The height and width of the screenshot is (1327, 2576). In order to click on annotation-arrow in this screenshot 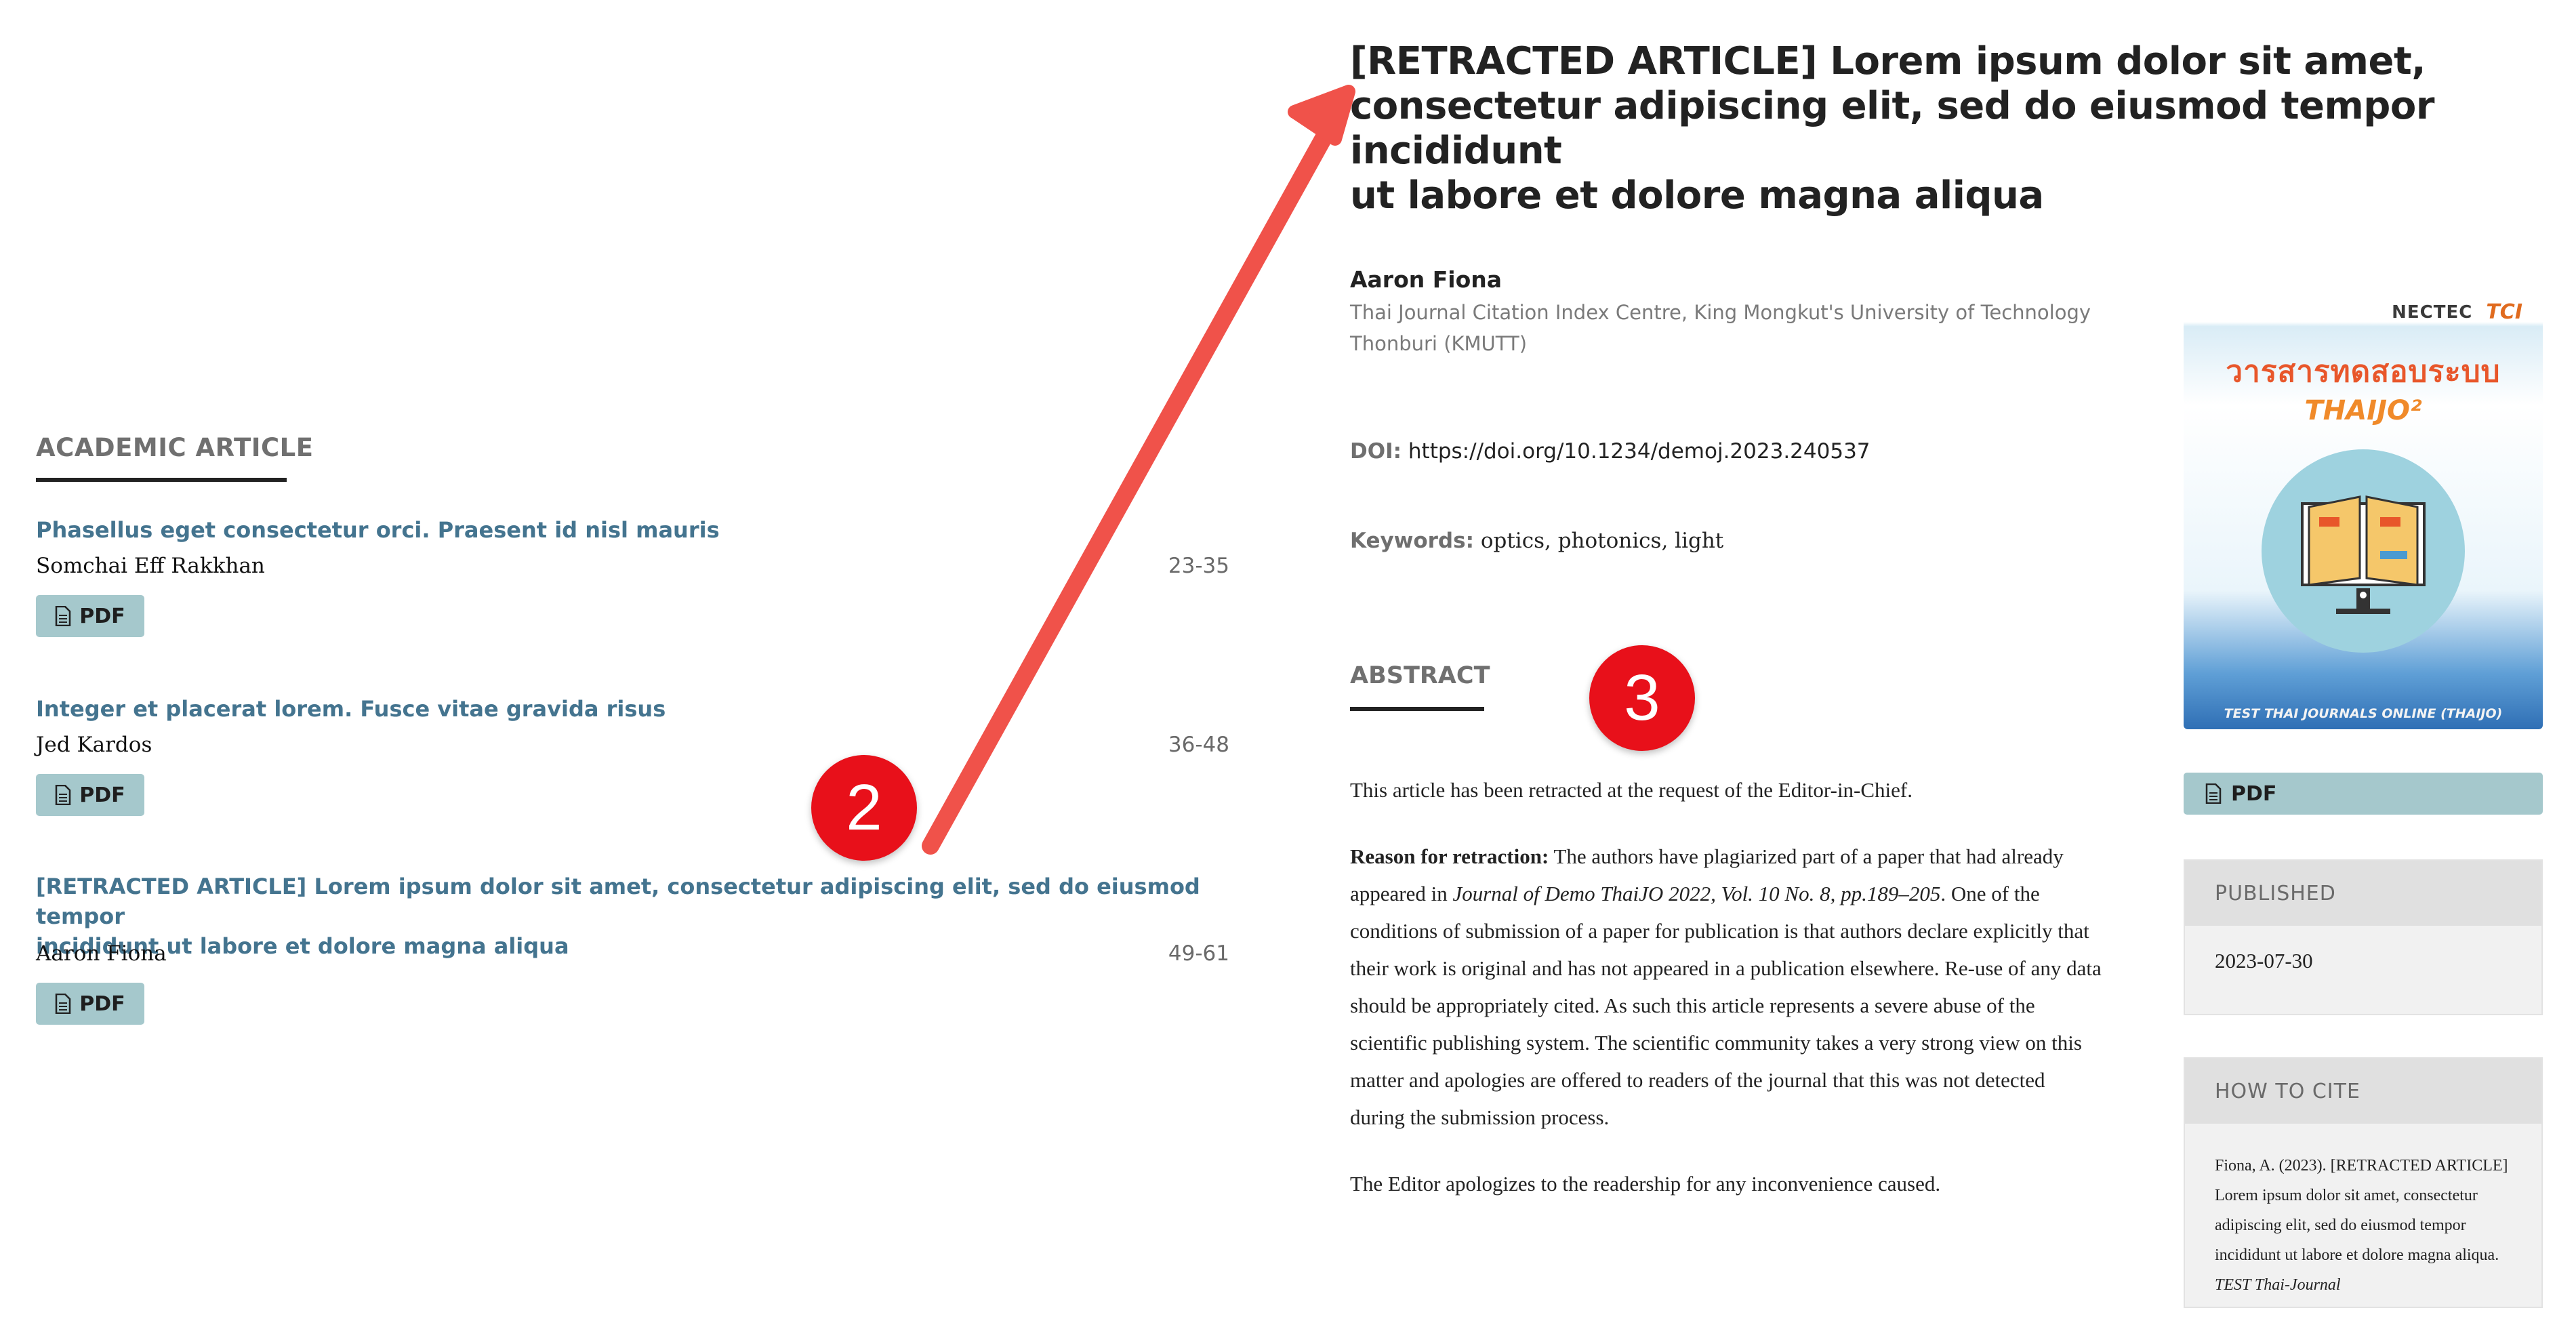, I will do `click(1138, 470)`.